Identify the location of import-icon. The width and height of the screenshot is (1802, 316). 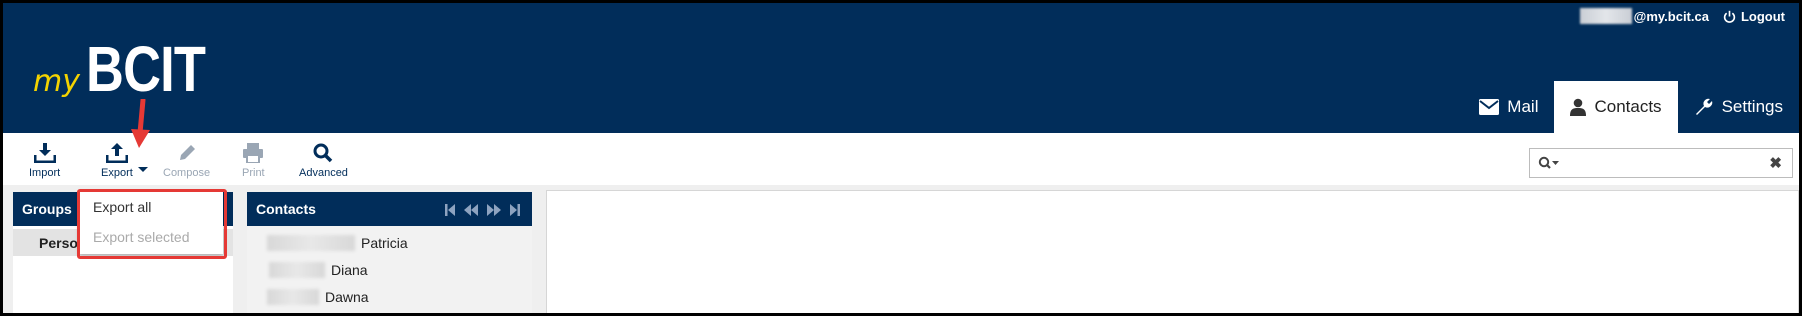
(44, 153).